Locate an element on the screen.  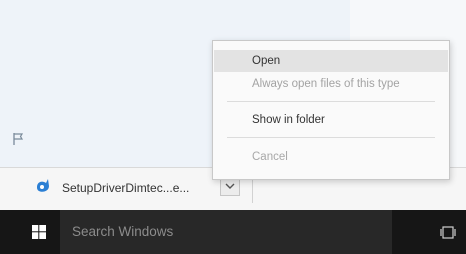
start-button is located at coordinates (30, 232).